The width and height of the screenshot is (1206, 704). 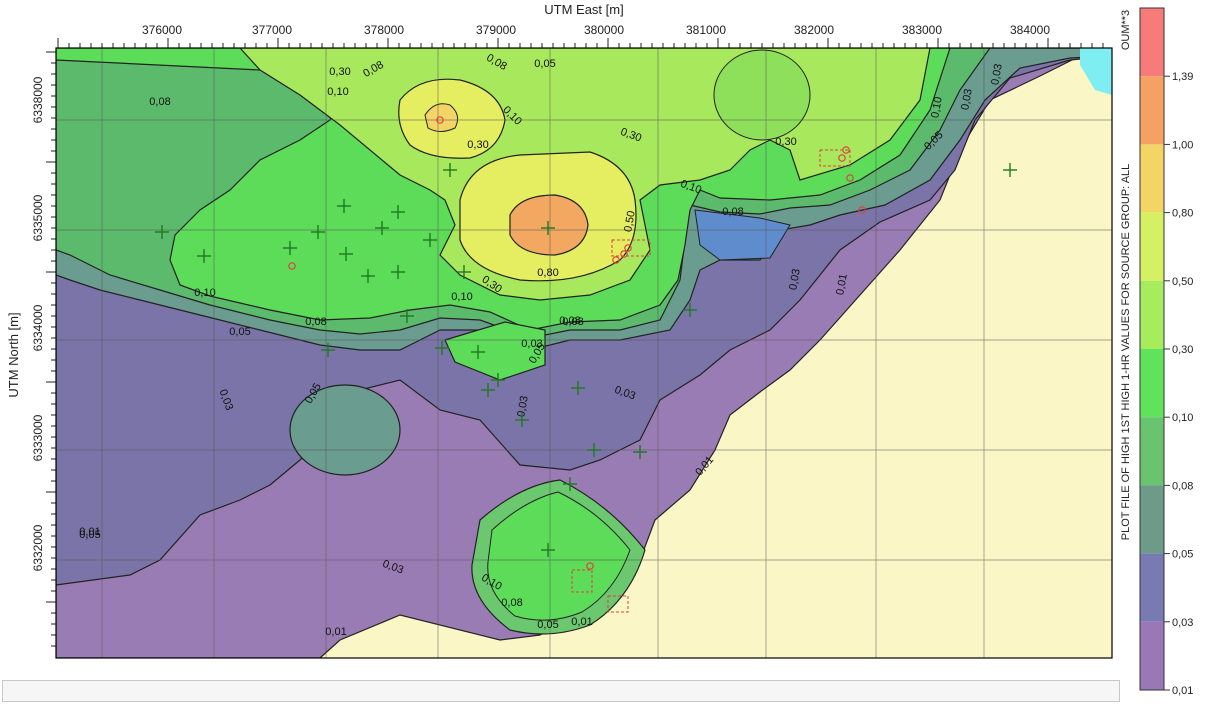 I want to click on x-tick-label: 380000, so click(x=604, y=30).